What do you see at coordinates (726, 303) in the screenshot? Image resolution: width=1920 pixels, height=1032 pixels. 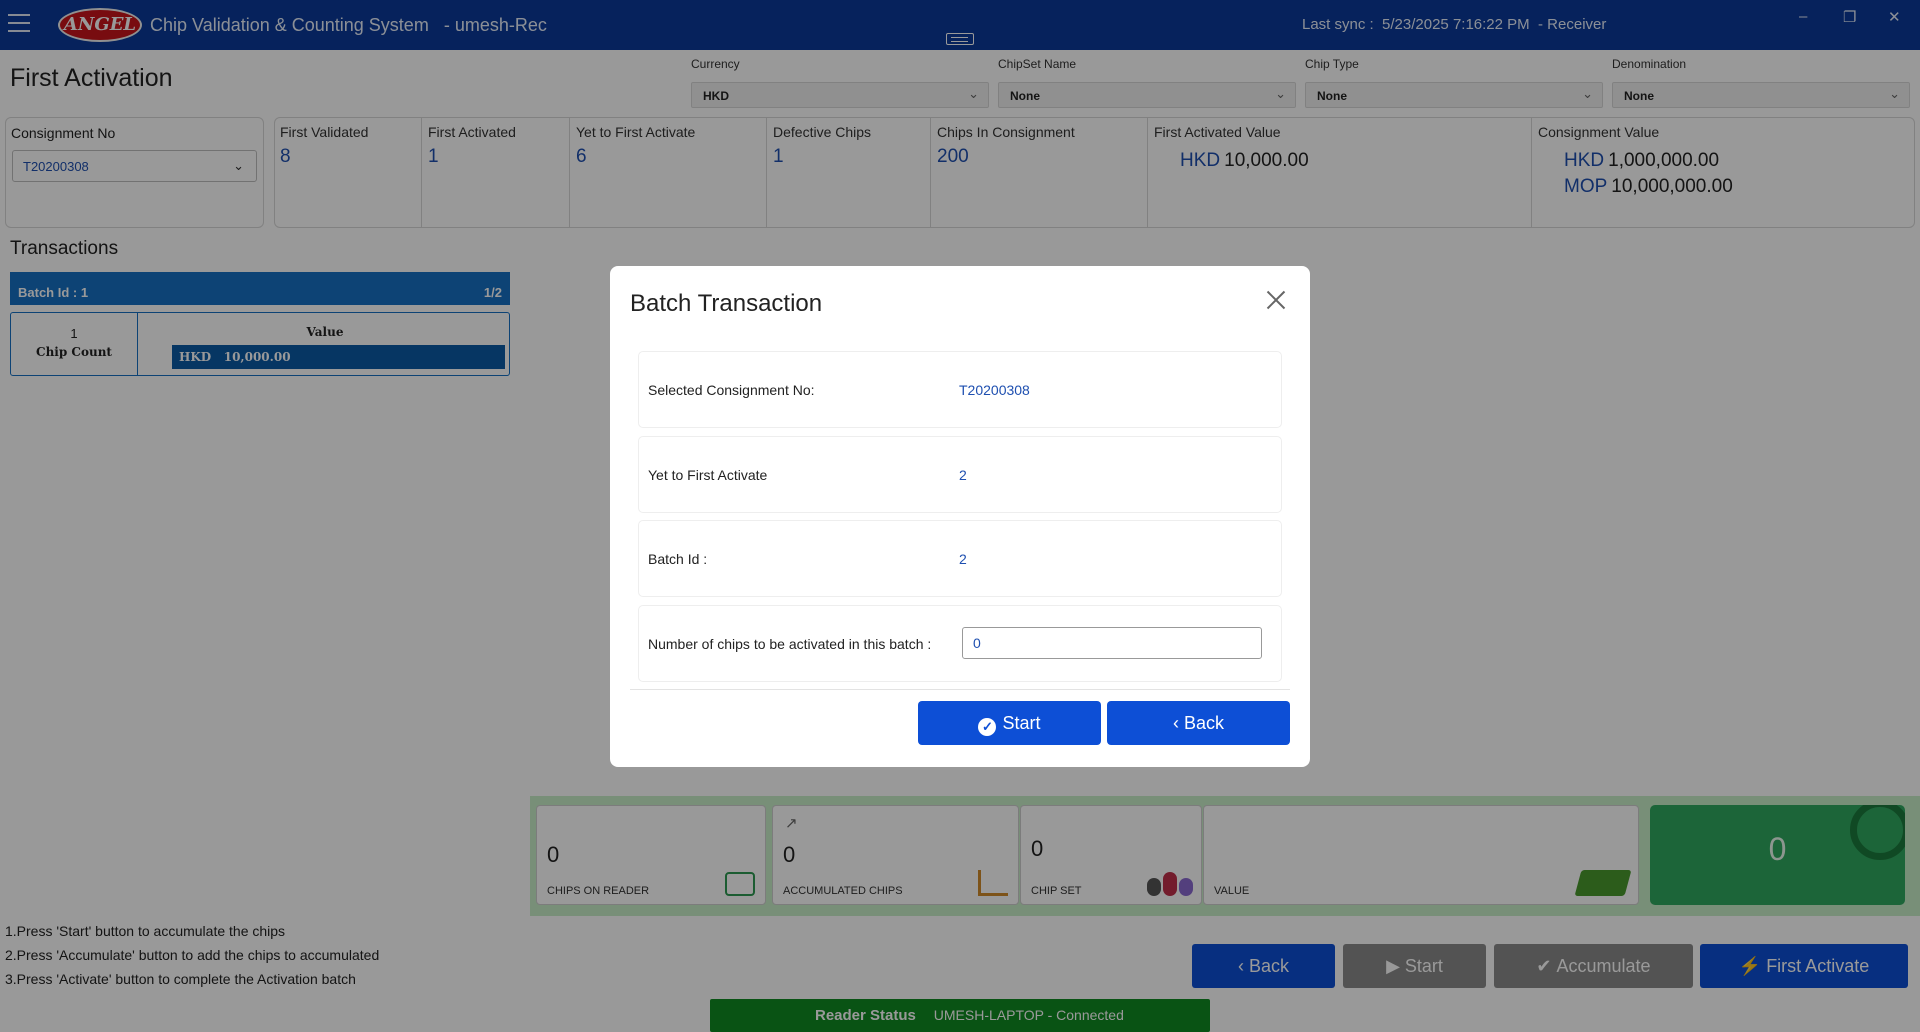 I see `dialog-title: Batch Transaction` at bounding box center [726, 303].